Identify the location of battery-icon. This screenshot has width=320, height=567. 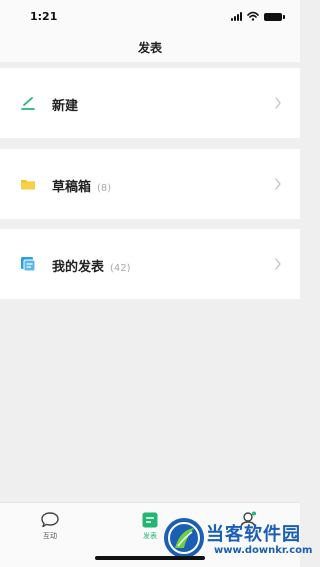
(274, 17).